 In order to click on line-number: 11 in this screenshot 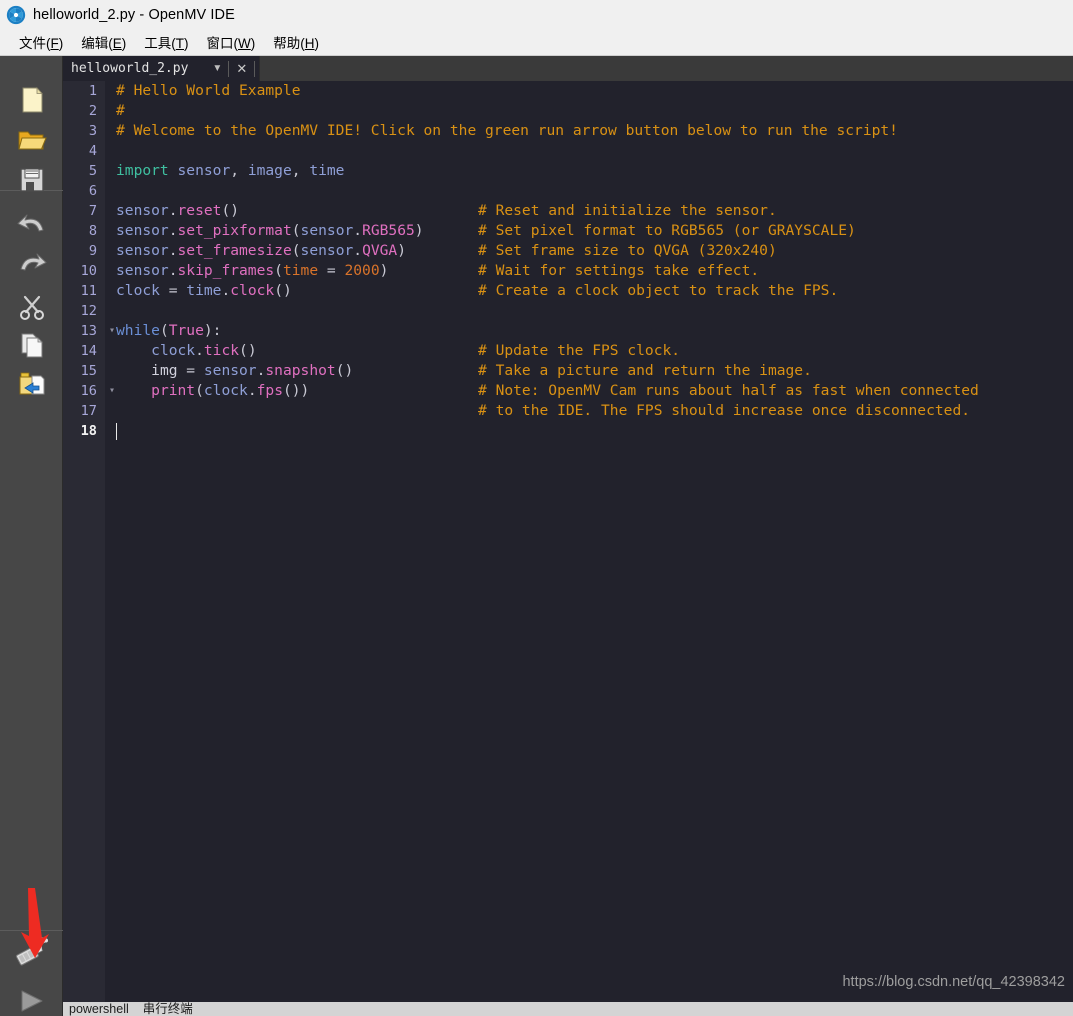, I will do `click(88, 291)`.